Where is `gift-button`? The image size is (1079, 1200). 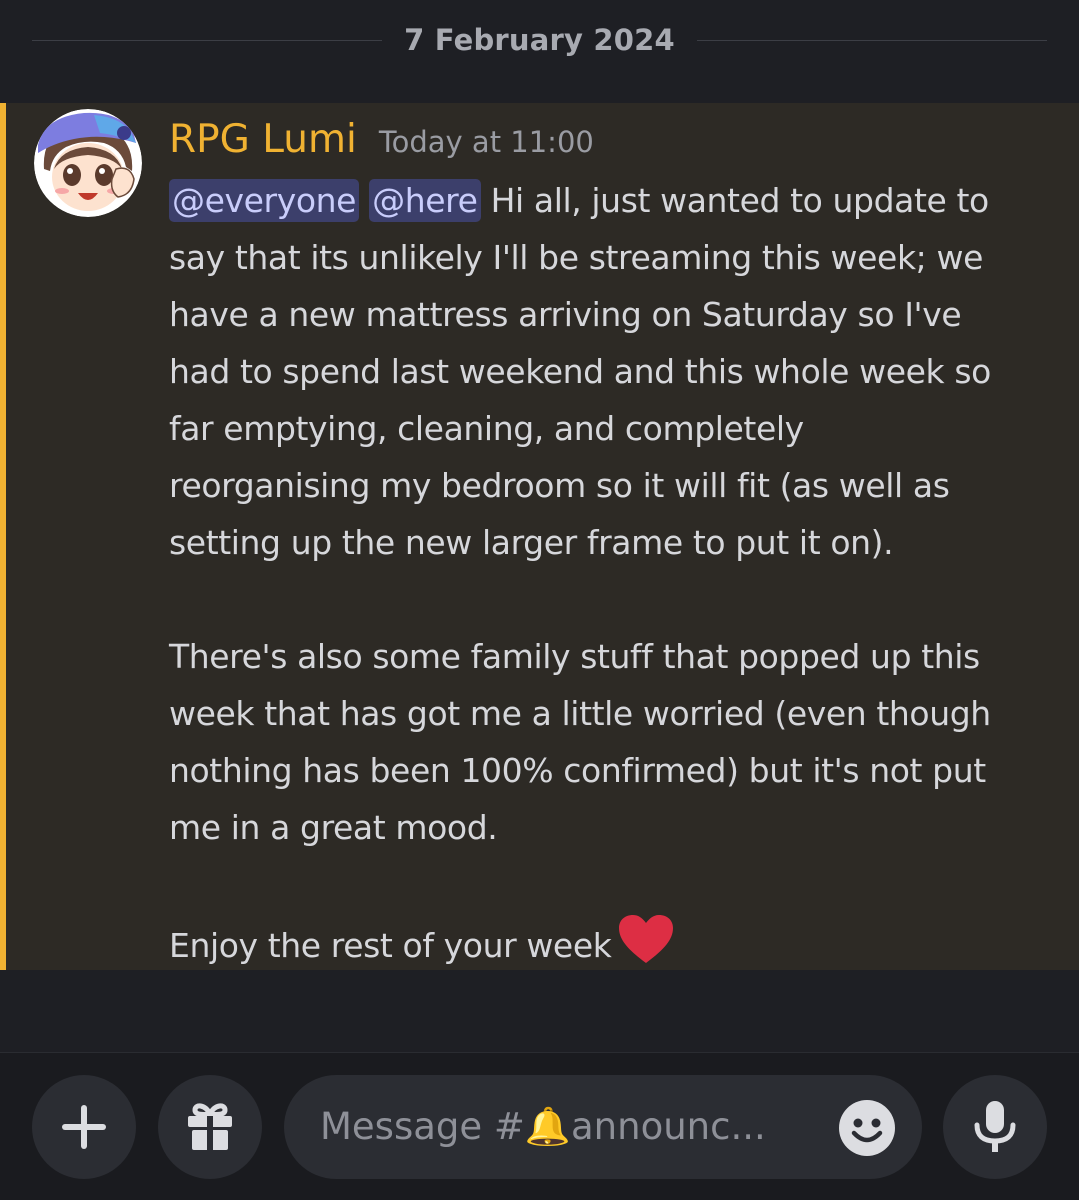 gift-button is located at coordinates (210, 1127).